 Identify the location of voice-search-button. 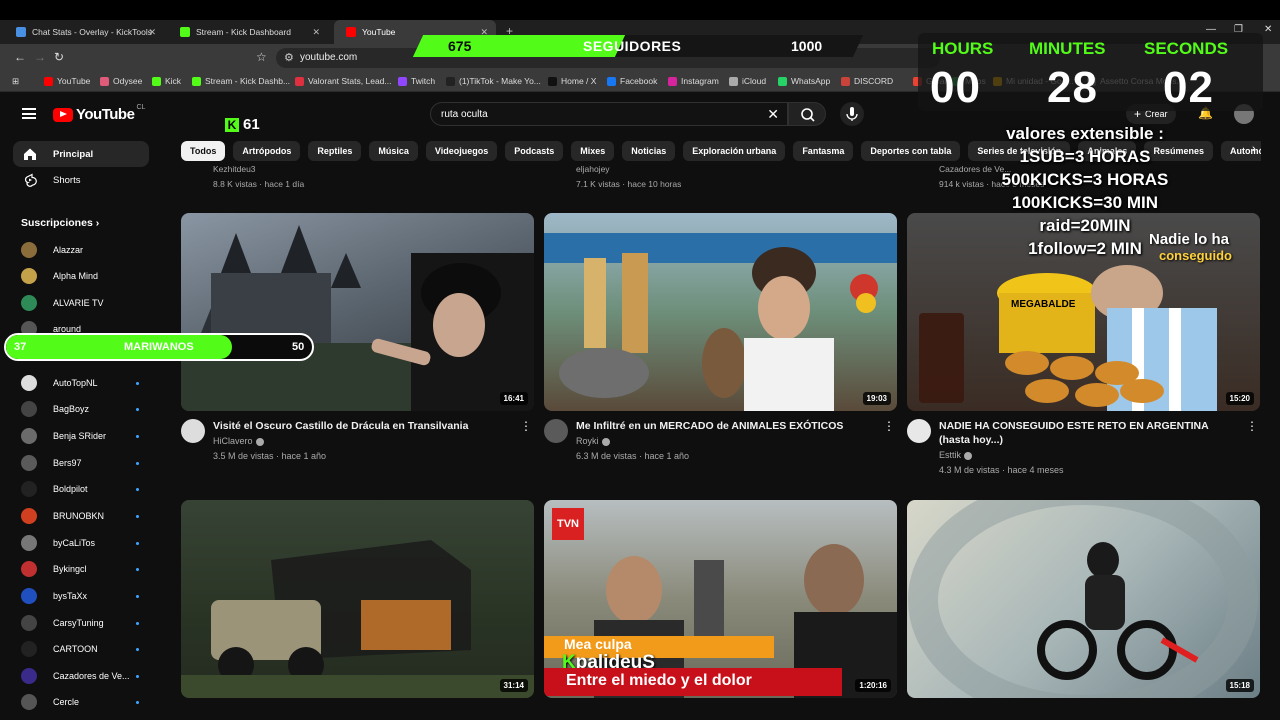
(852, 114).